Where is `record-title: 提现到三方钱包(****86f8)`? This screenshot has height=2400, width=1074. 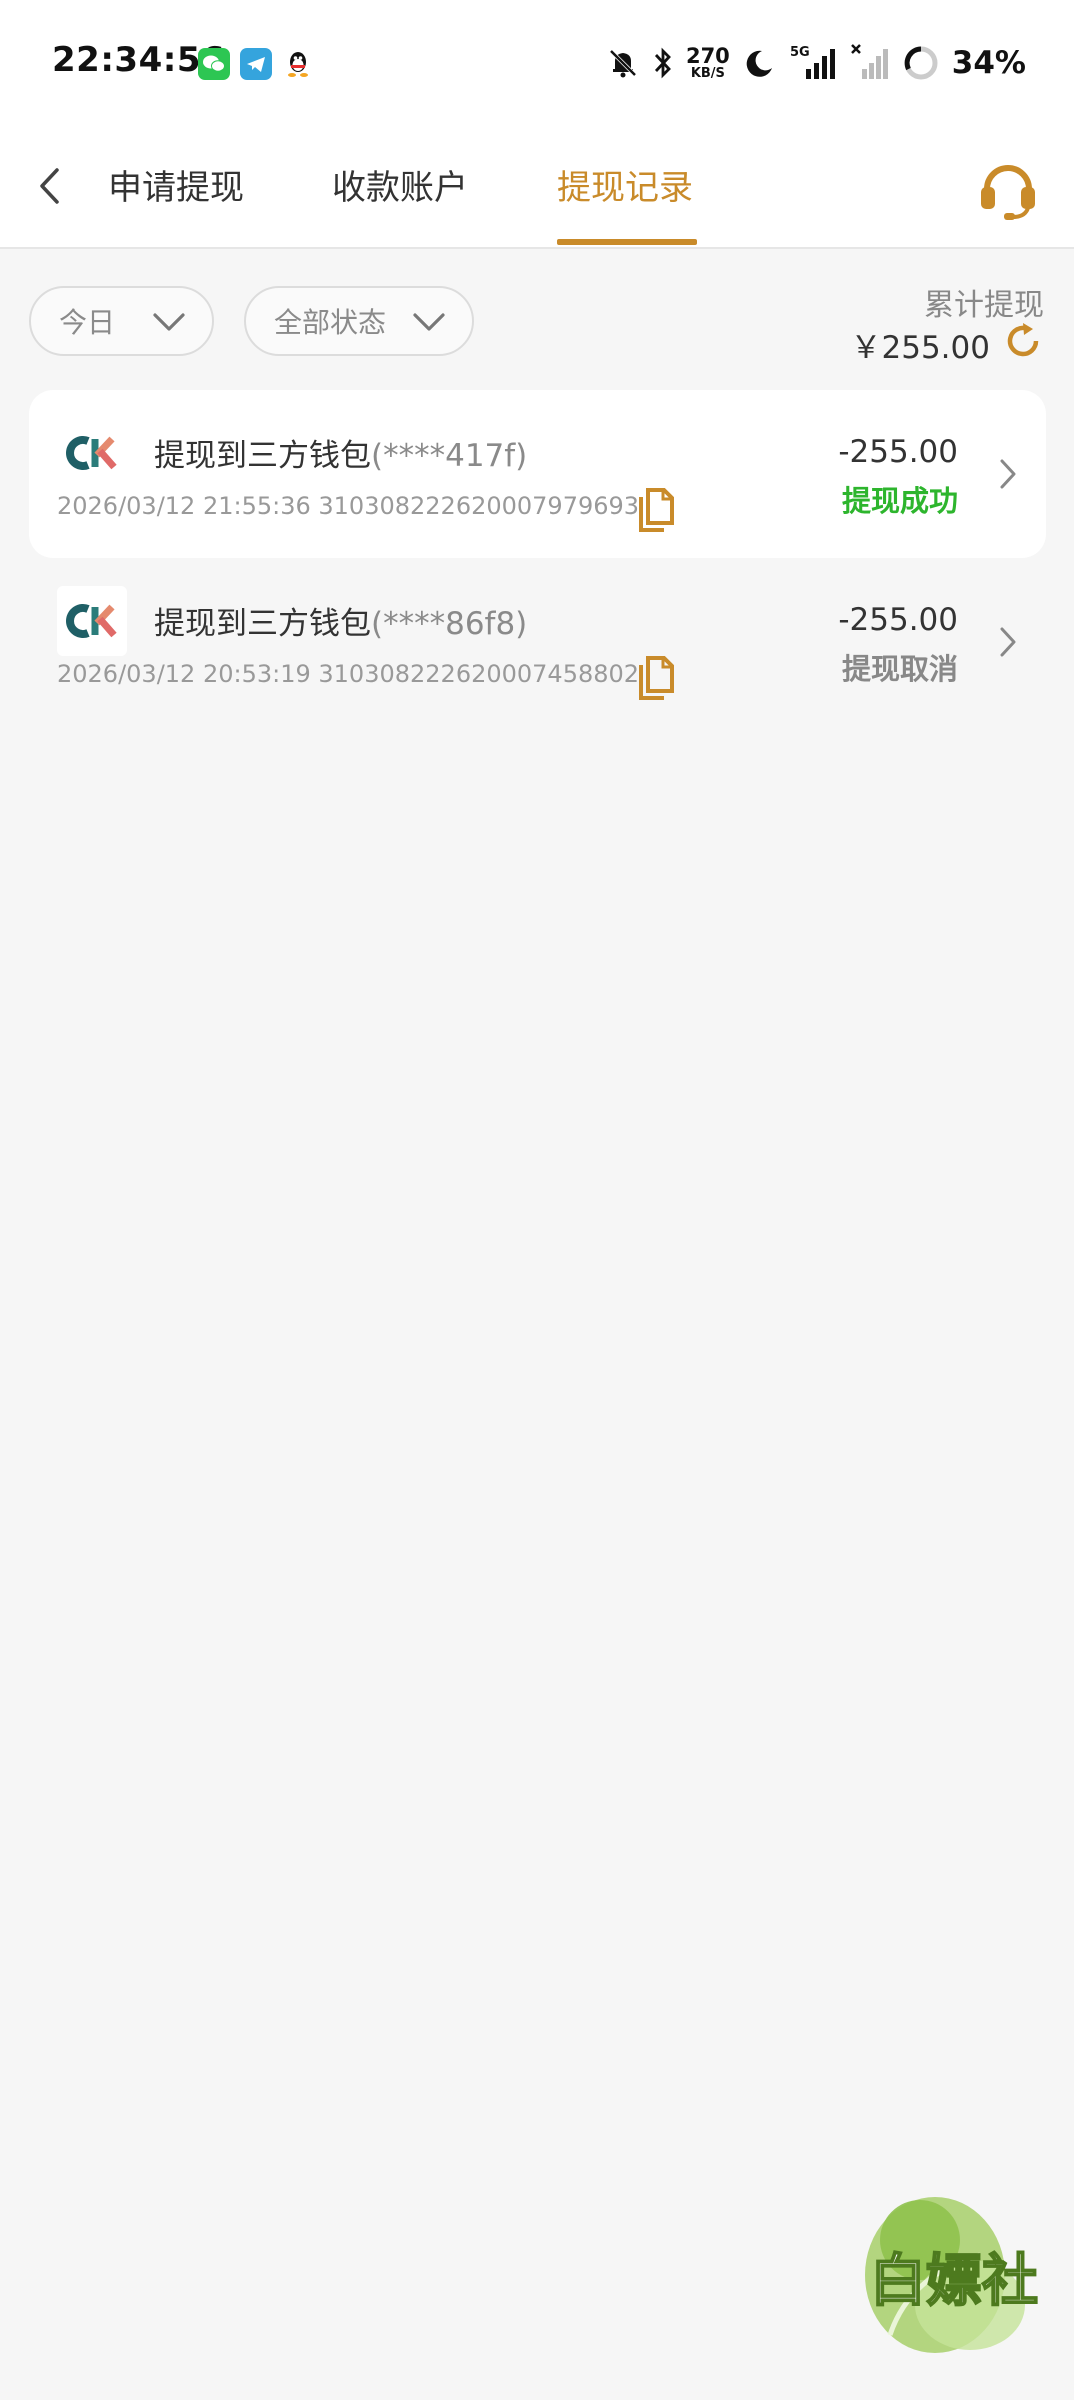 record-title: 提现到三方钱包(****86f8) is located at coordinates (340, 620).